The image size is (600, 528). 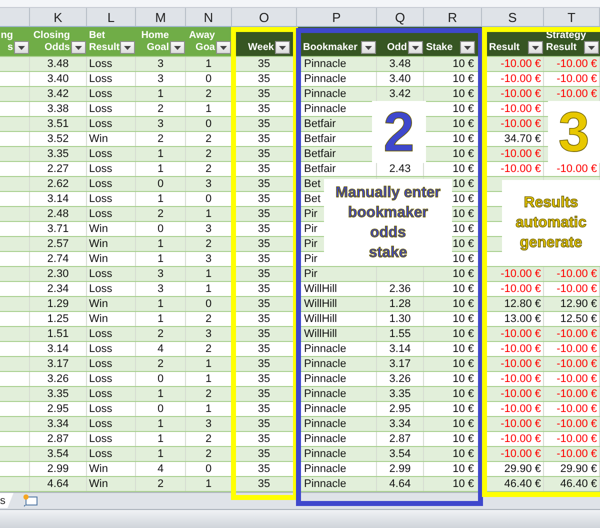 I want to click on column-letter: S, so click(x=513, y=17).